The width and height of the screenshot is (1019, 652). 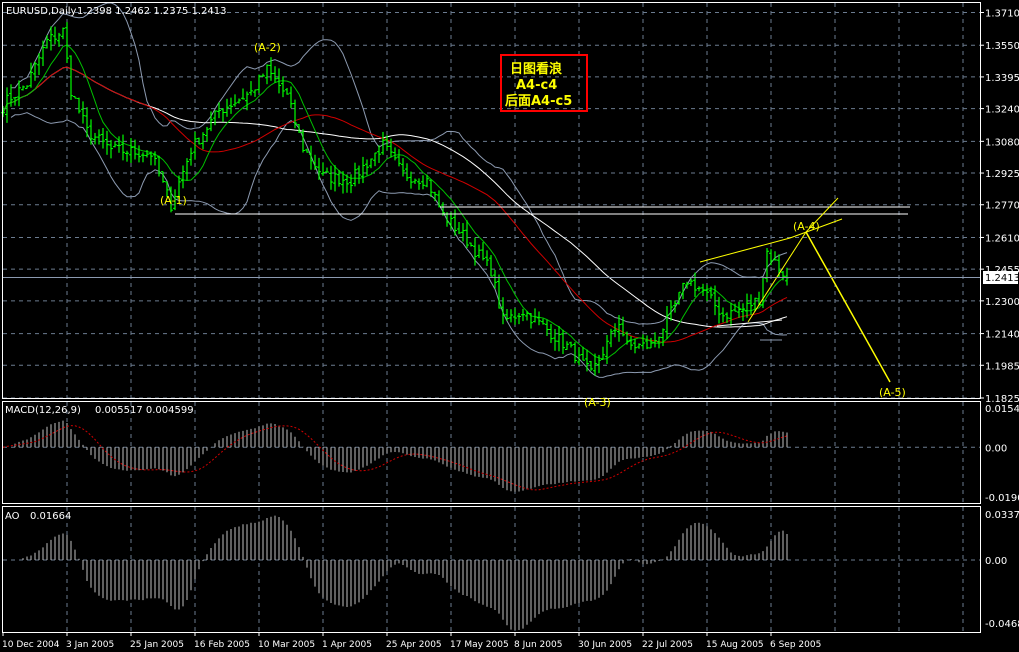 I want to click on price-tick-label: 1.2140, so click(x=1002, y=335).